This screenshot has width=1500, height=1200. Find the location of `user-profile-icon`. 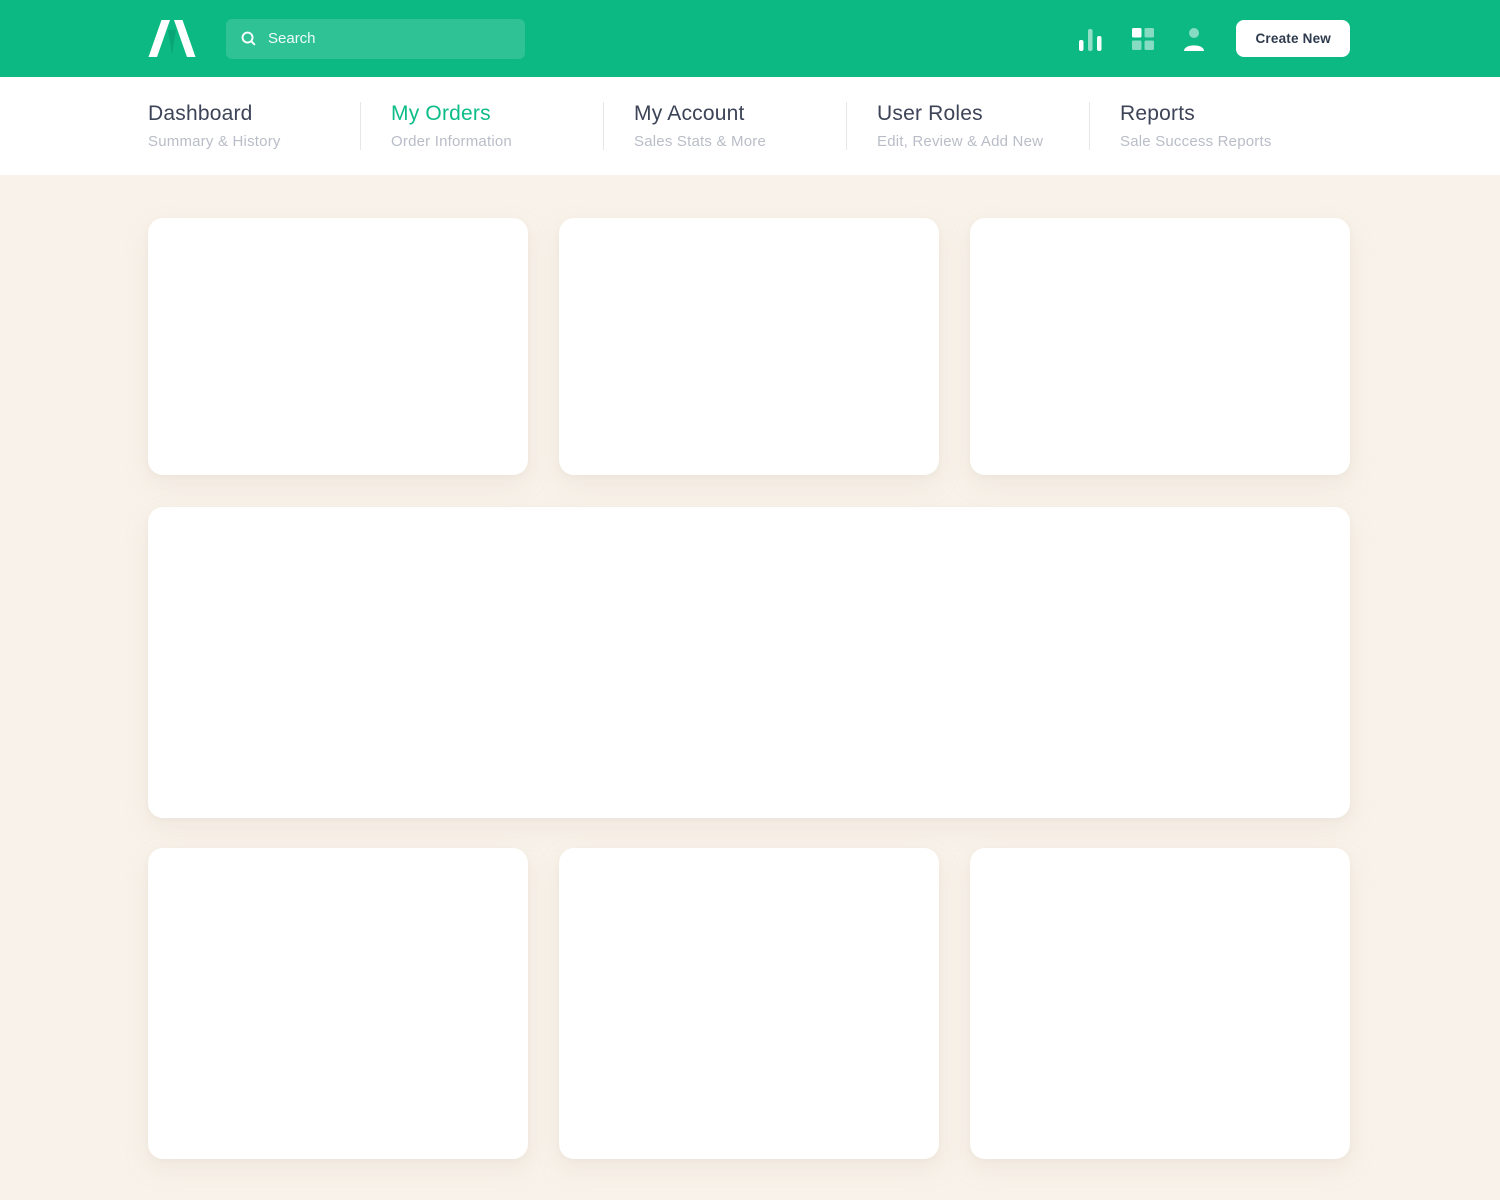

user-profile-icon is located at coordinates (1194, 38).